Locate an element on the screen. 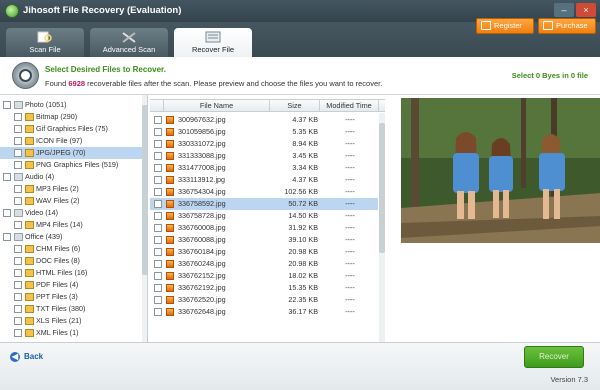 The image size is (600, 390). file-list-scrollbar is located at coordinates (382, 227).